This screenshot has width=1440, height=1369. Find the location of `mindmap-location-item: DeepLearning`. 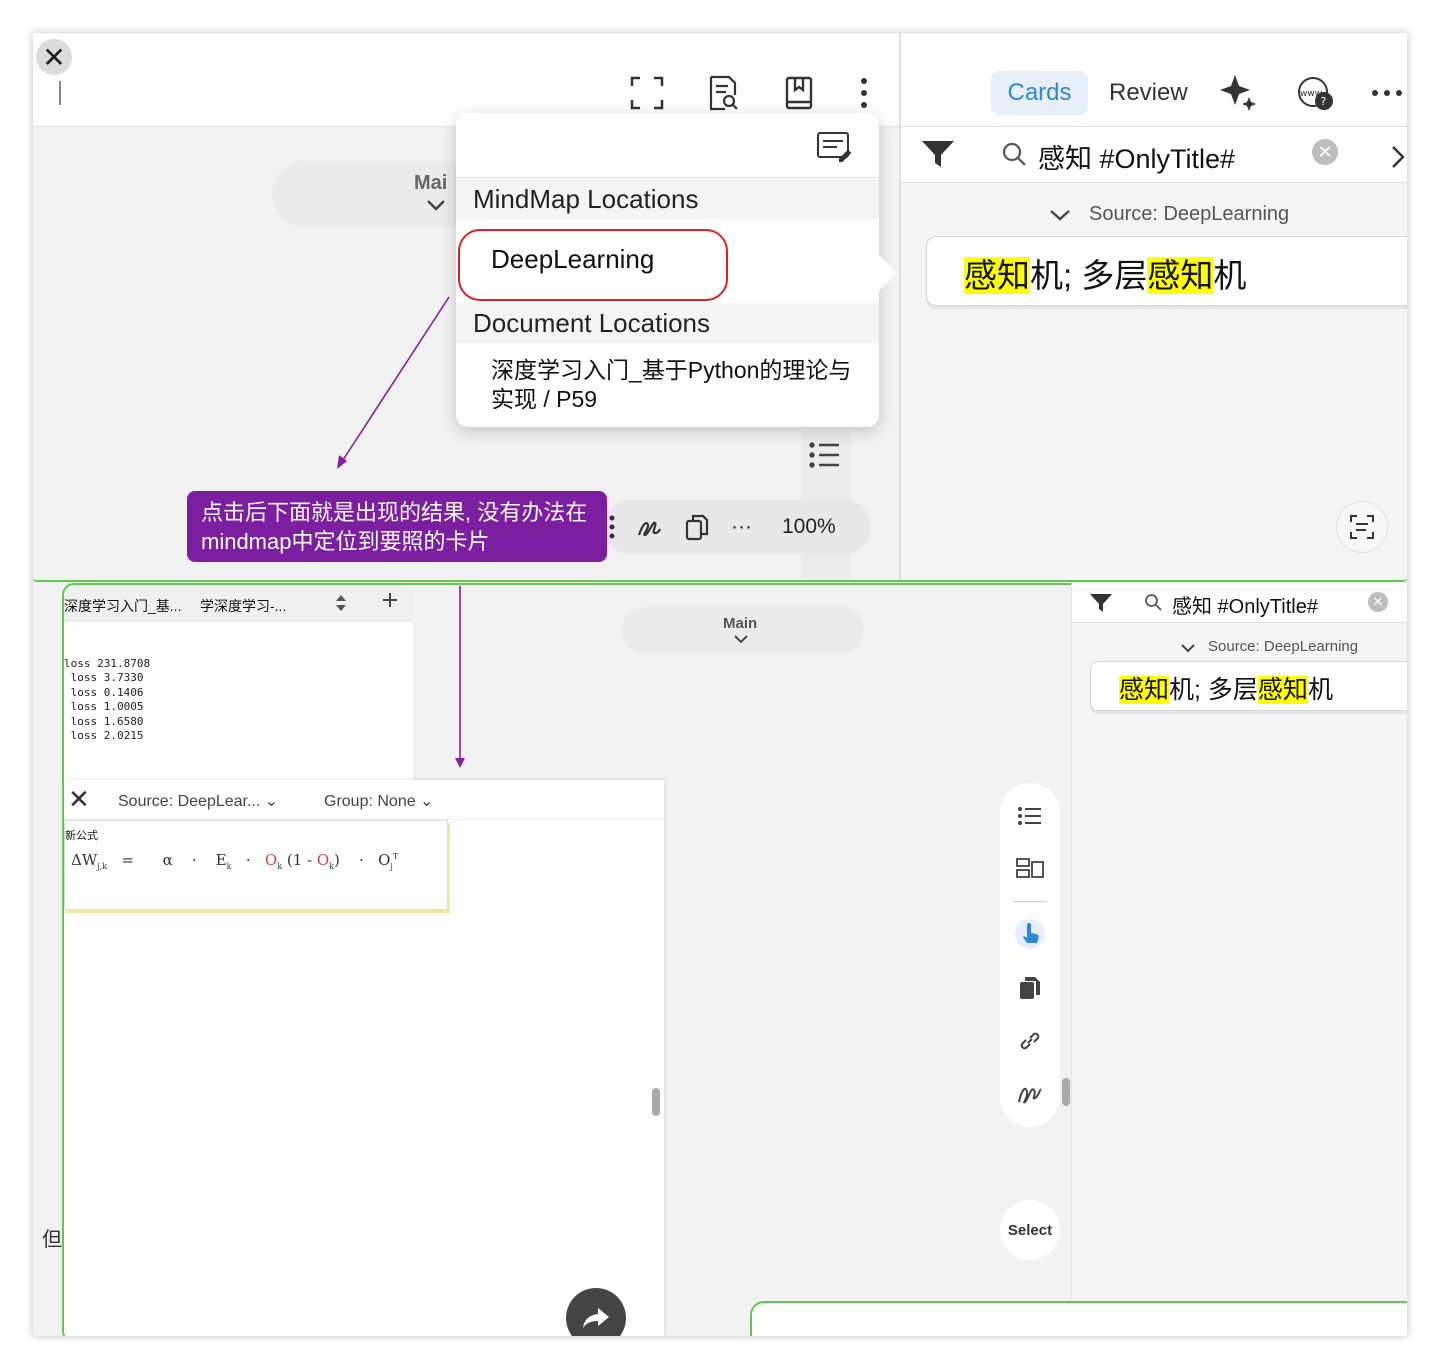

mindmap-location-item: DeepLearning is located at coordinates (572, 259).